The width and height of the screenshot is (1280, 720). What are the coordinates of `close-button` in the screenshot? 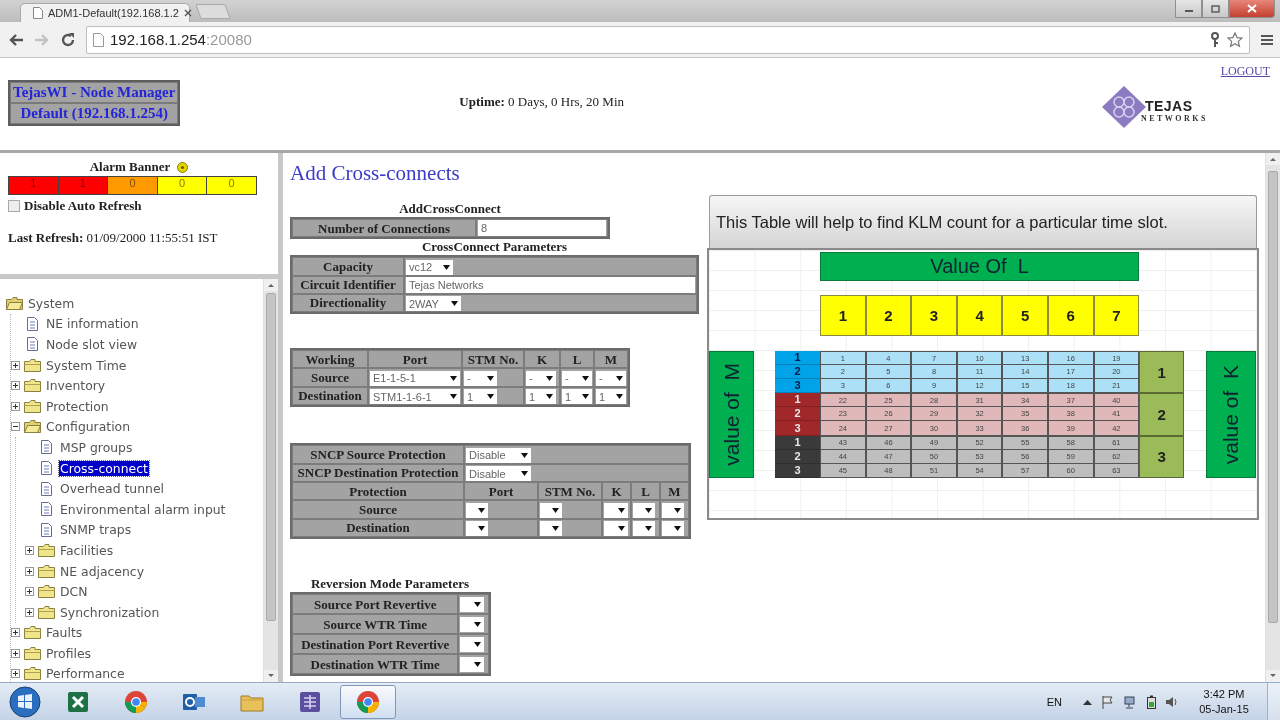 It's located at (1252, 9).